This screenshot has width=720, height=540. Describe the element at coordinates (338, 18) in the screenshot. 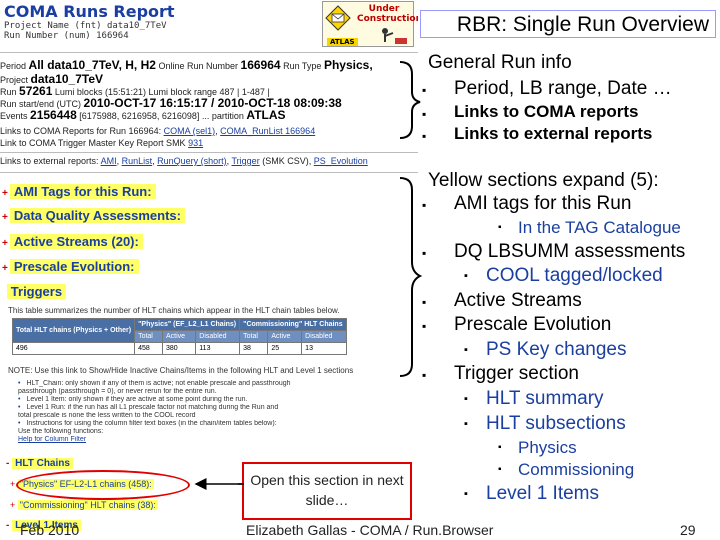

I see `envelope-icon` at that location.